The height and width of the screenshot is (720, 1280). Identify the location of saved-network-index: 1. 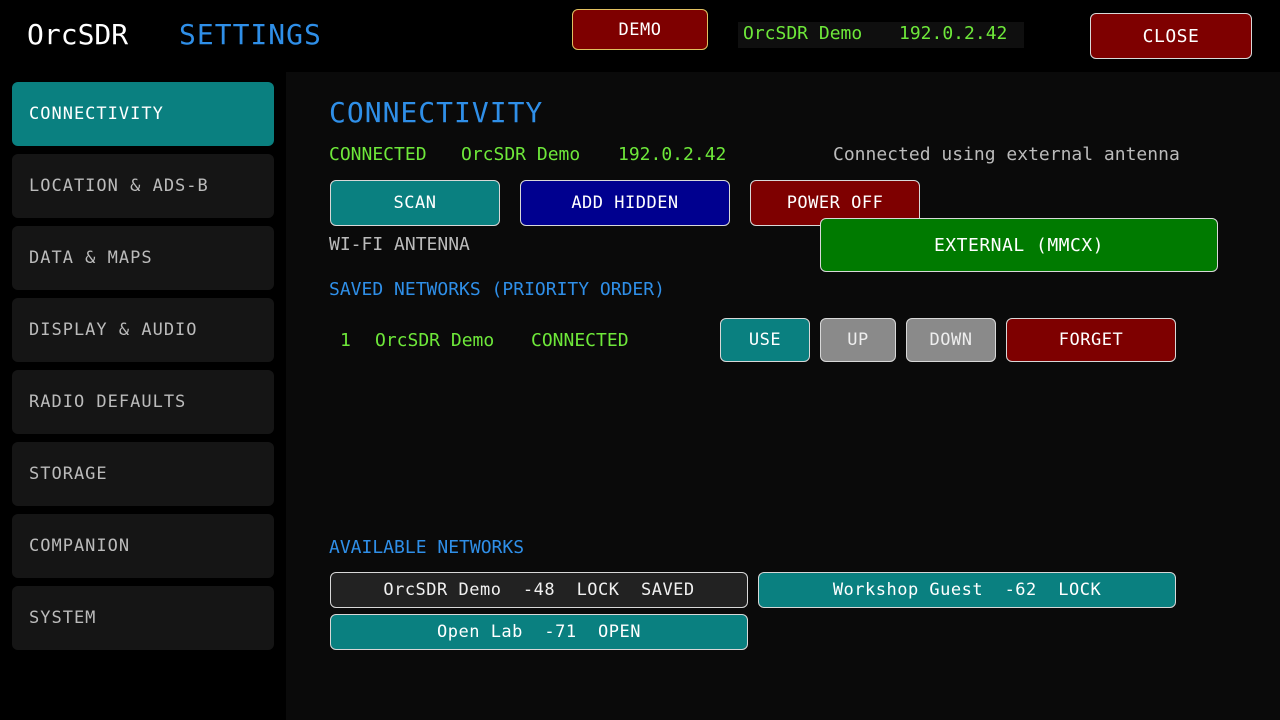
(345, 340).